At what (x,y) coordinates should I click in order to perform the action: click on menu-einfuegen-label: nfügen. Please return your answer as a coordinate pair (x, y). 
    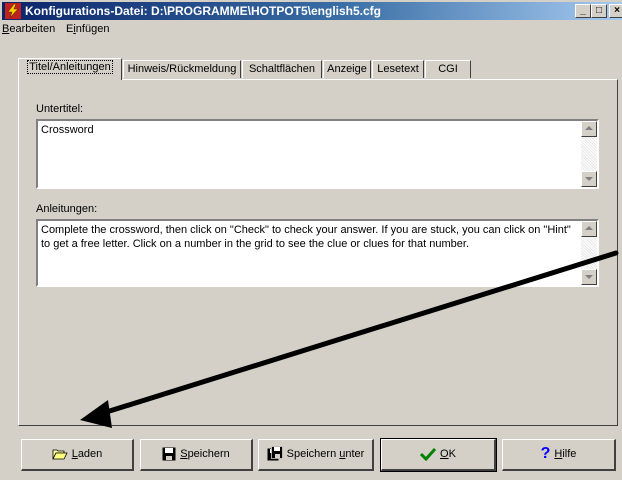
    Looking at the image, I should click on (92, 29).